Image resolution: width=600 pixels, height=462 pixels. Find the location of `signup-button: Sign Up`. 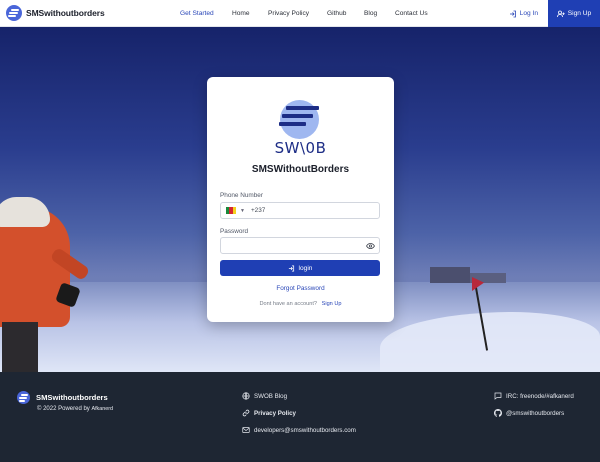

signup-button: Sign Up is located at coordinates (574, 13).